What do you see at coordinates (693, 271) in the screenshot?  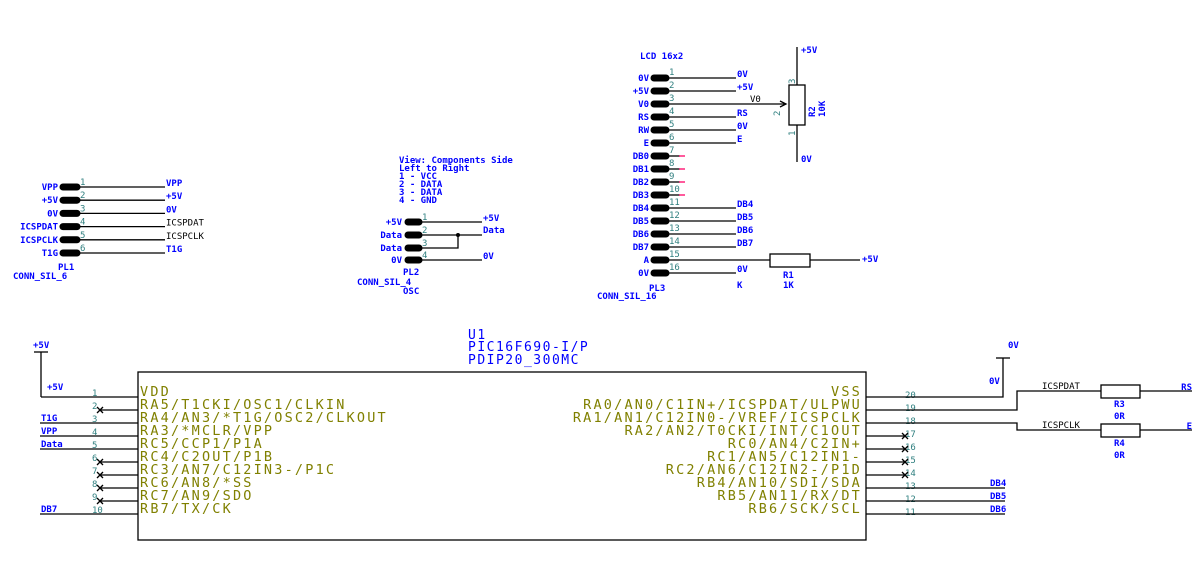 I see `pl3-pin-16: 0V 16 0V` at bounding box center [693, 271].